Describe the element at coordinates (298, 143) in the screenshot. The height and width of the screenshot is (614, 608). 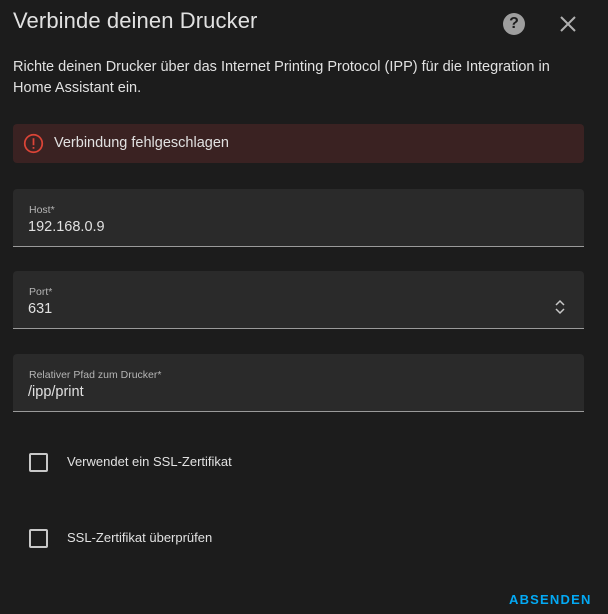
I see `error-alert: Verbindung fehlgeschlagen` at that location.